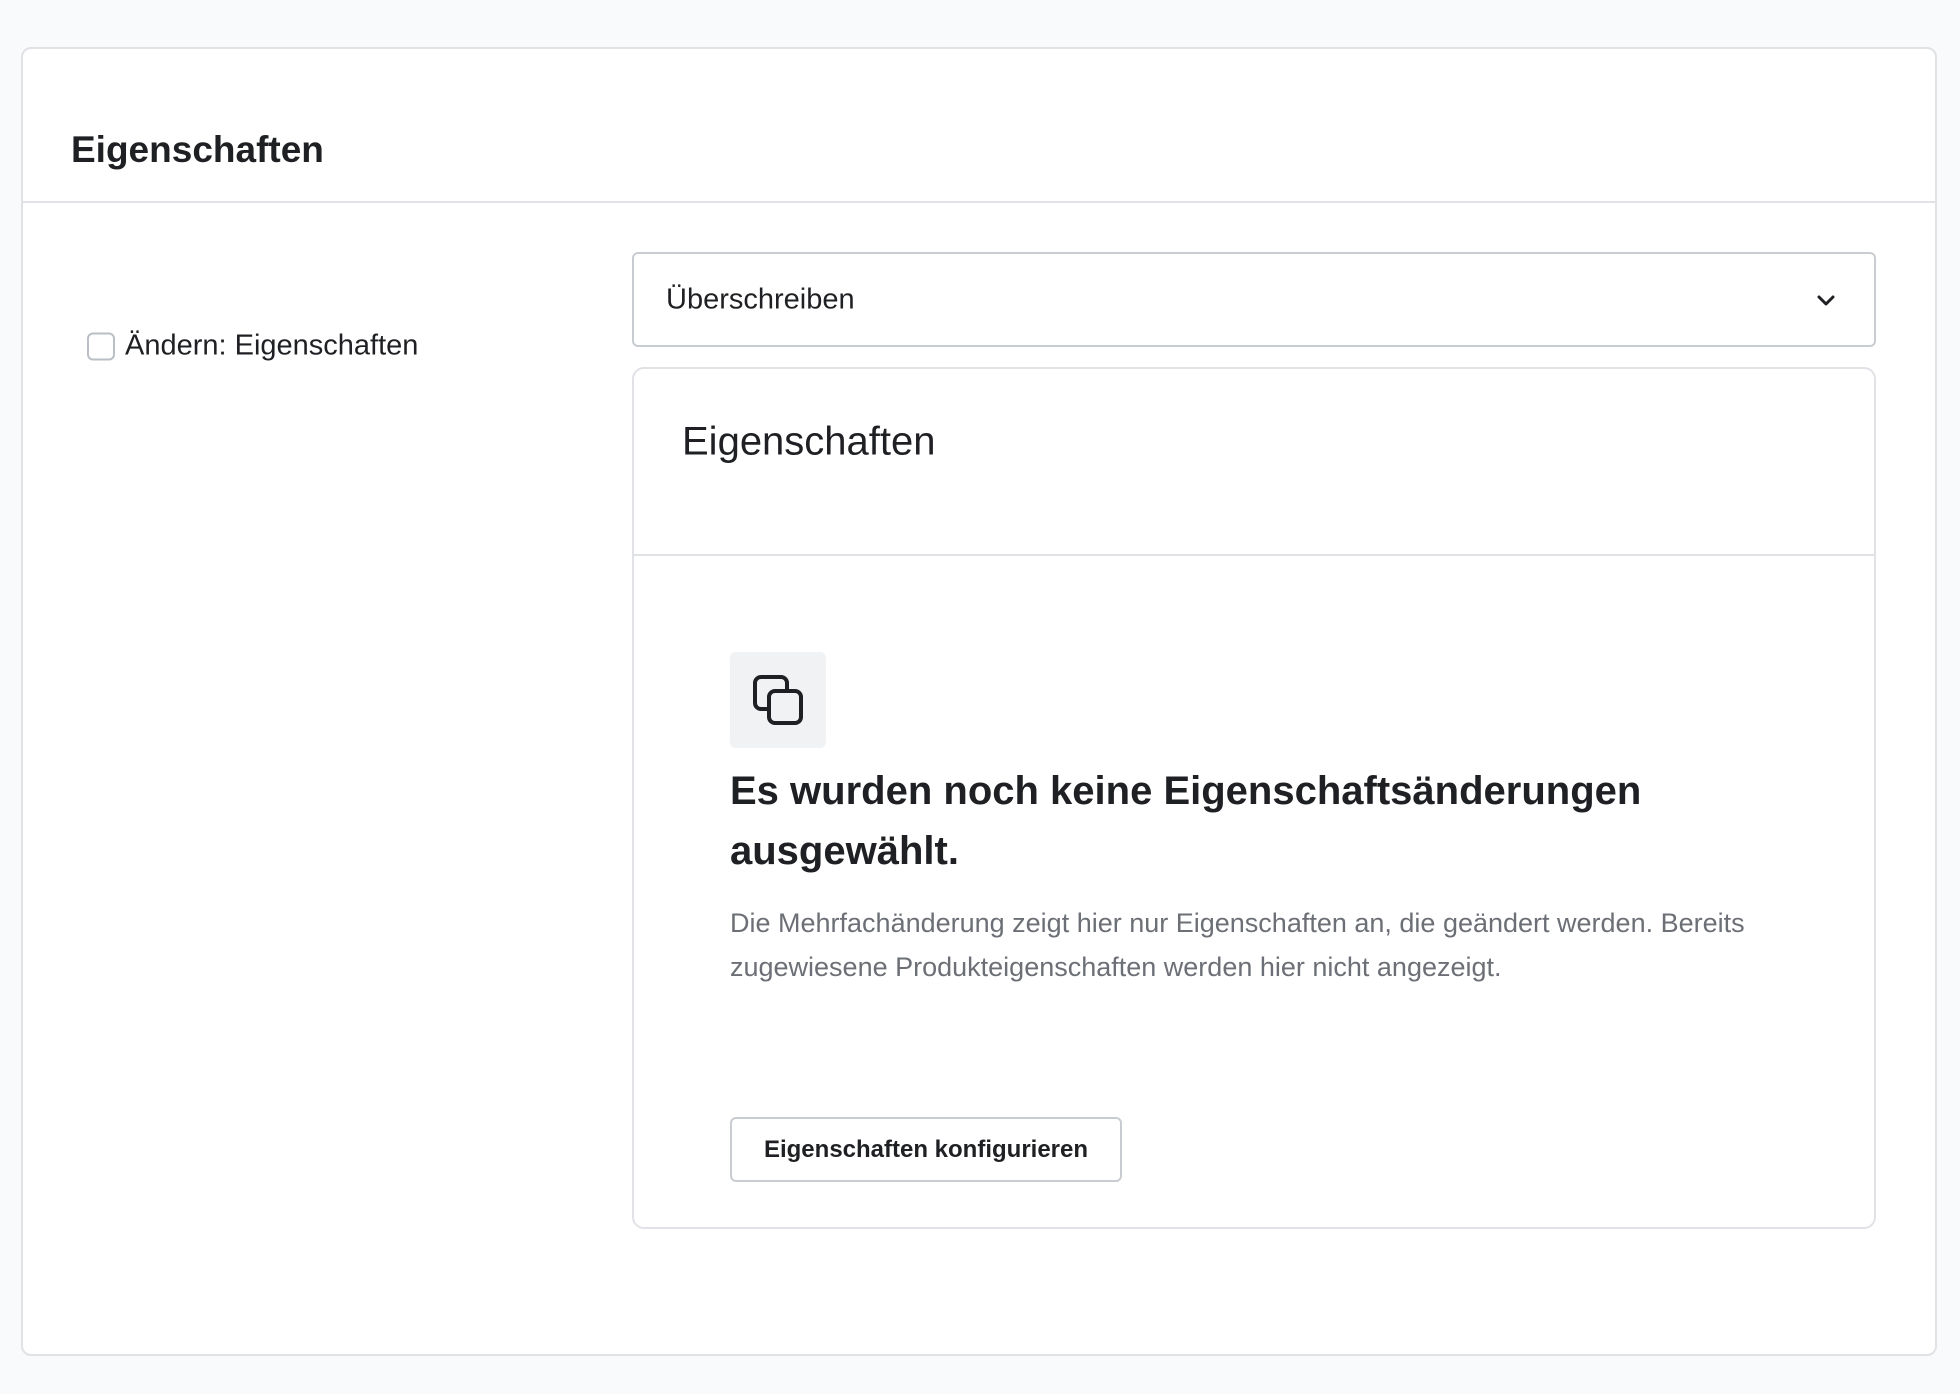  I want to click on properties-panel-title: Eigenschaften, so click(809, 441).